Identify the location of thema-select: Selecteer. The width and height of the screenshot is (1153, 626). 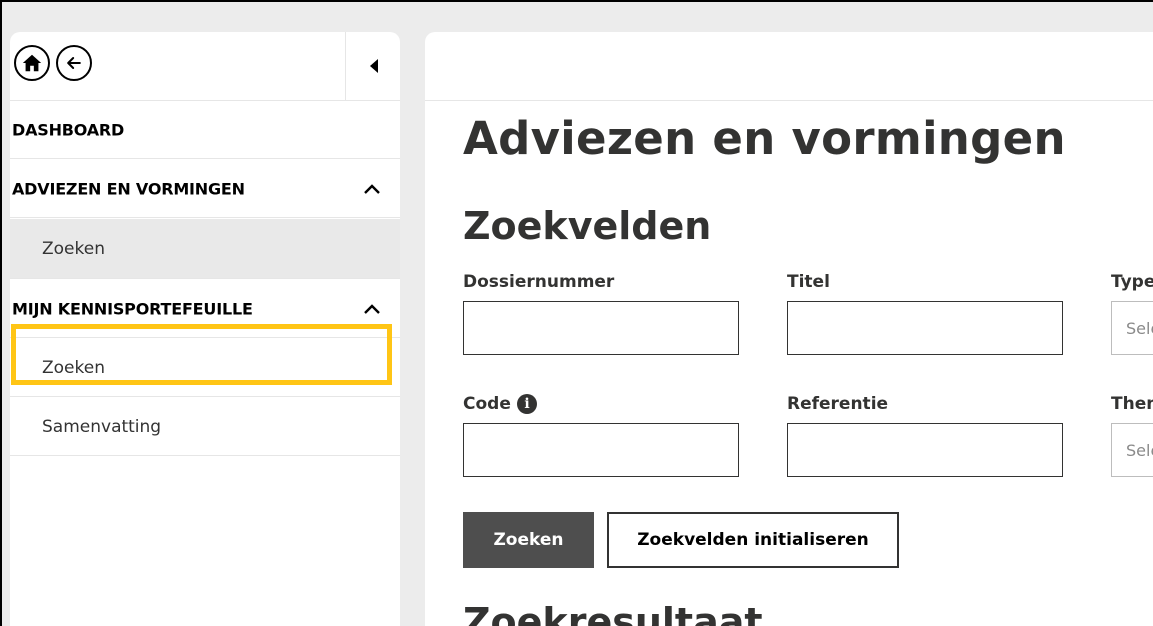
(1132, 450).